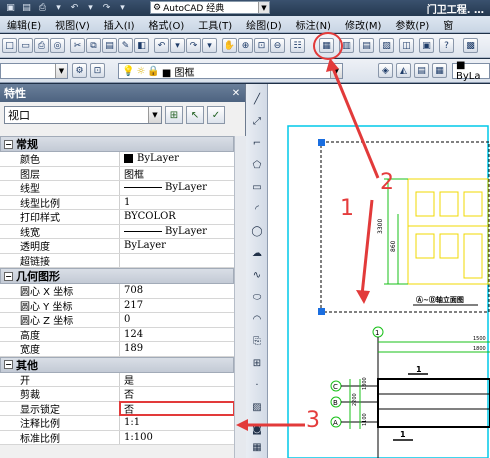  I want to click on copy-icon: ⧉, so click(93, 45).